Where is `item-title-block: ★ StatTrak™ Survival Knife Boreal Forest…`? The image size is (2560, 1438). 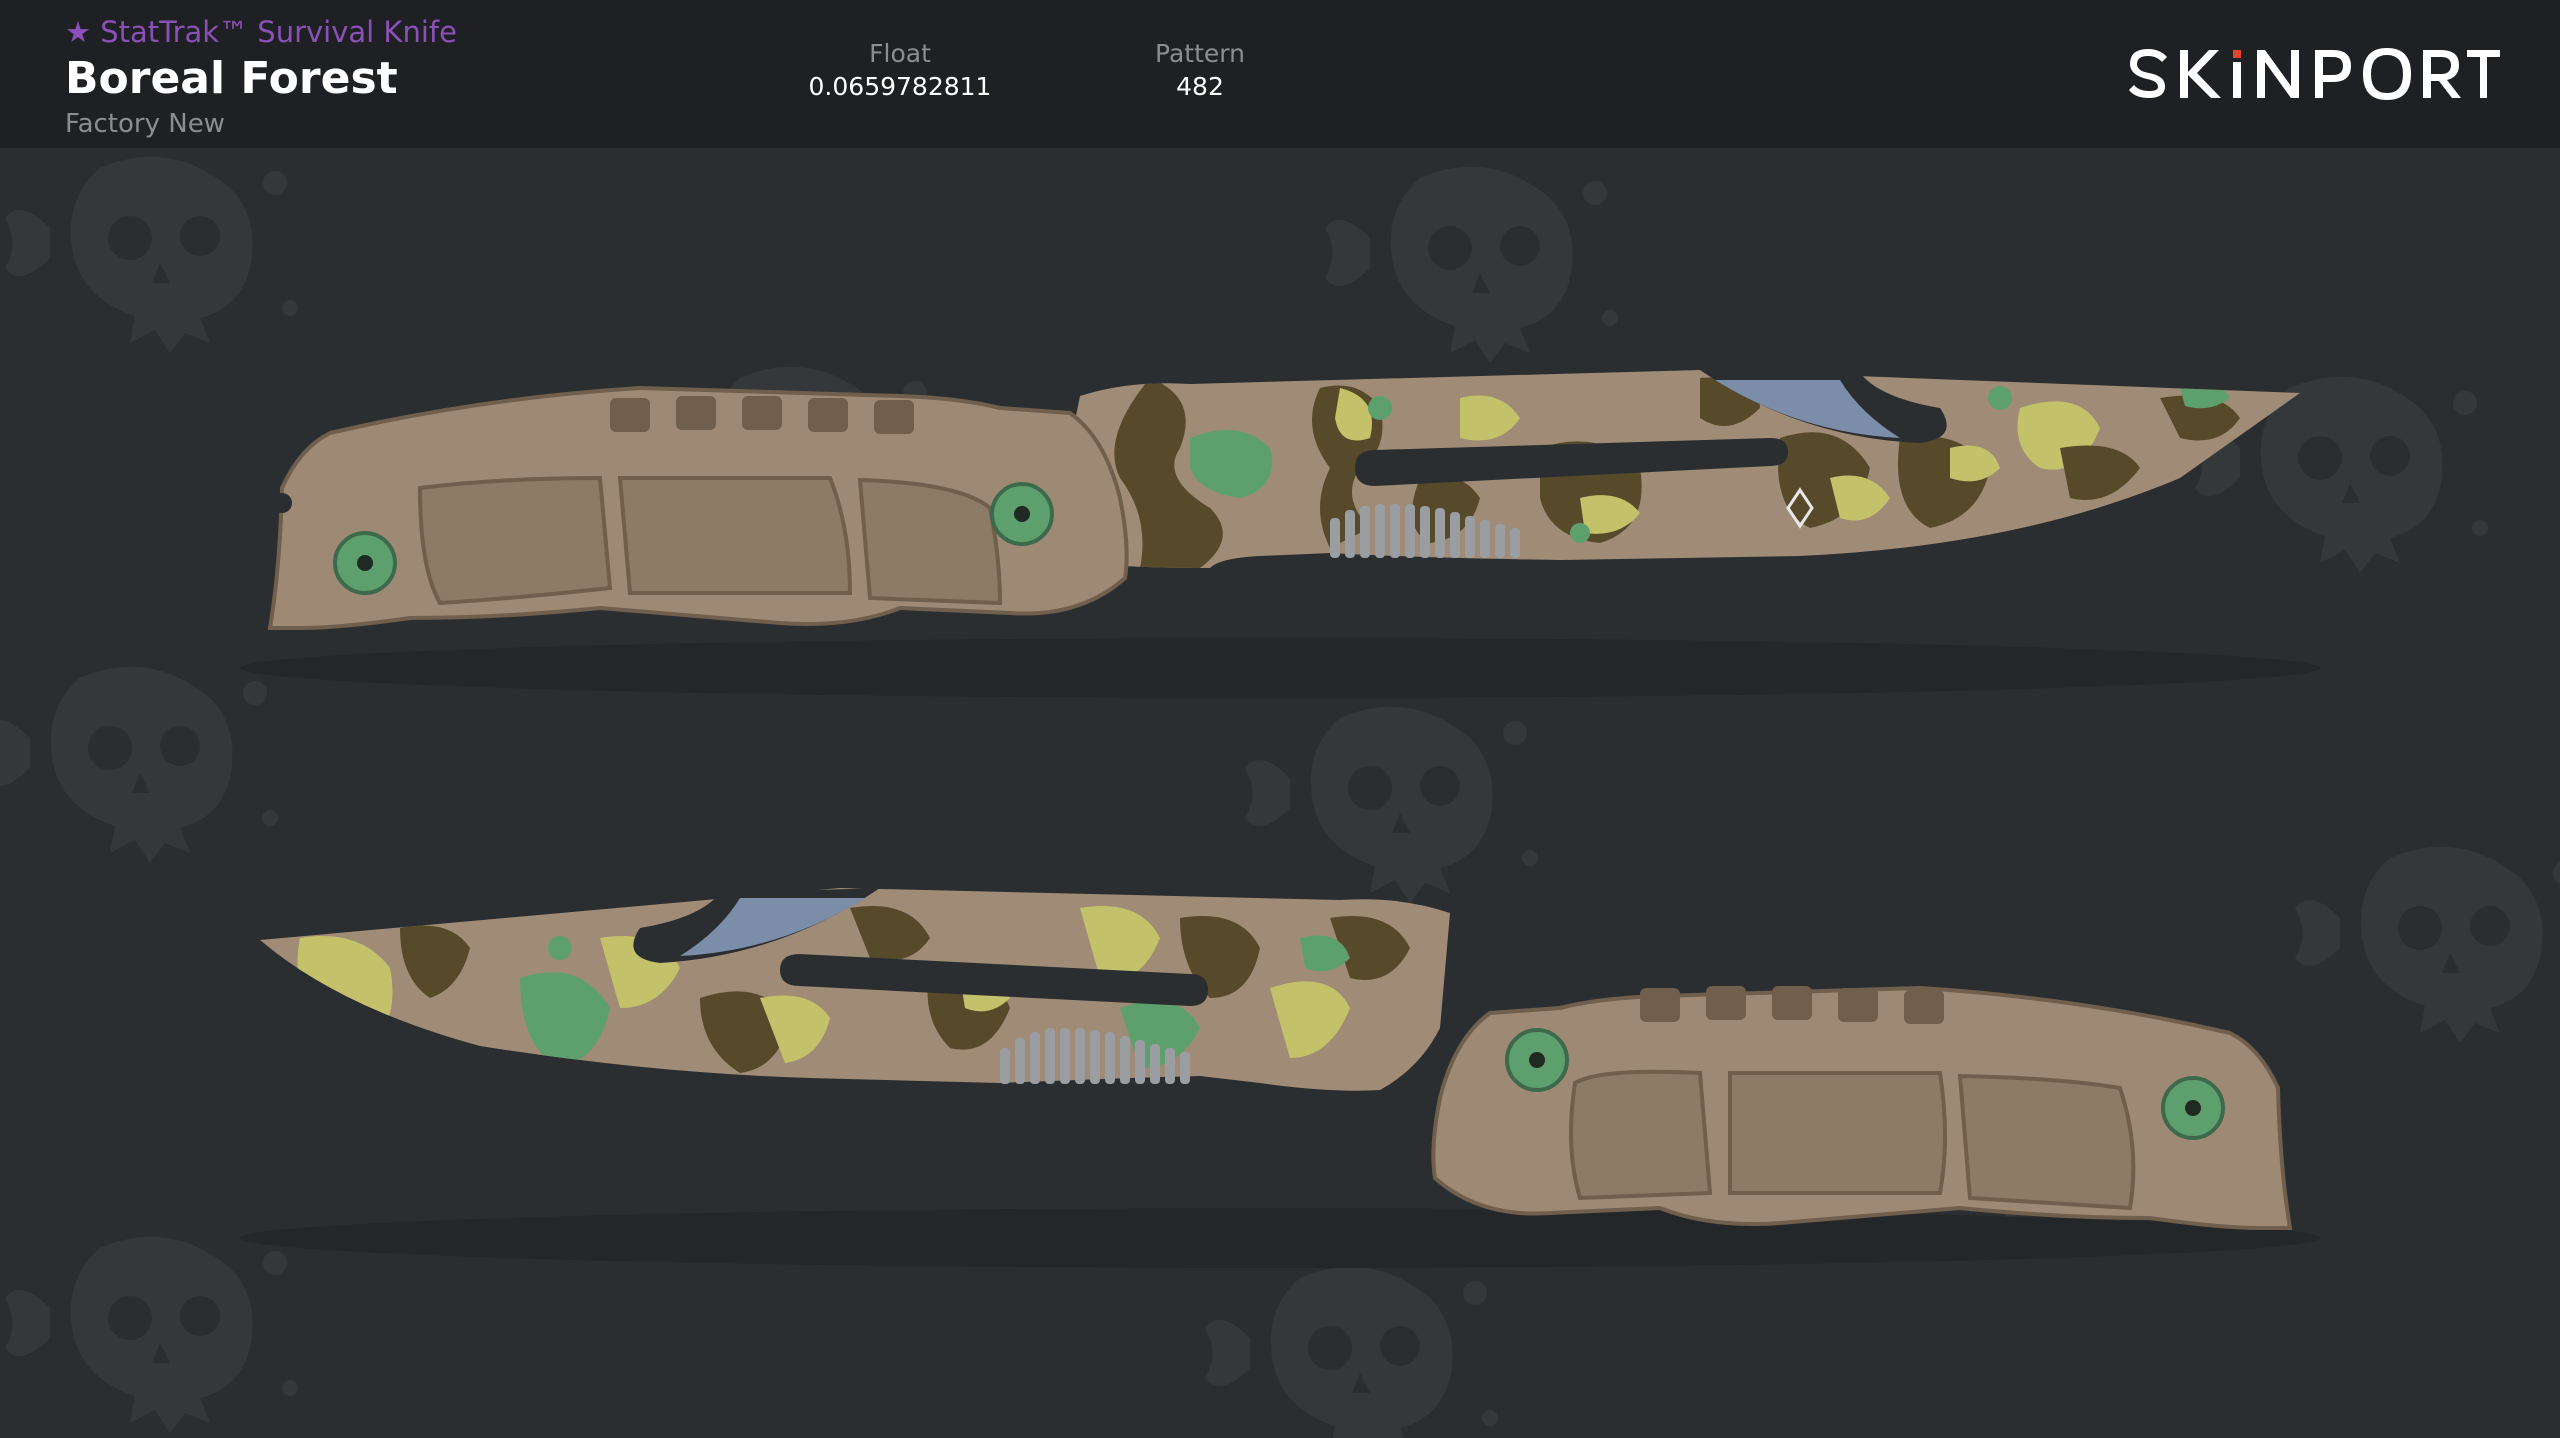 item-title-block: ★ StatTrak™ Survival Knife Boreal Forest… is located at coordinates (261, 77).